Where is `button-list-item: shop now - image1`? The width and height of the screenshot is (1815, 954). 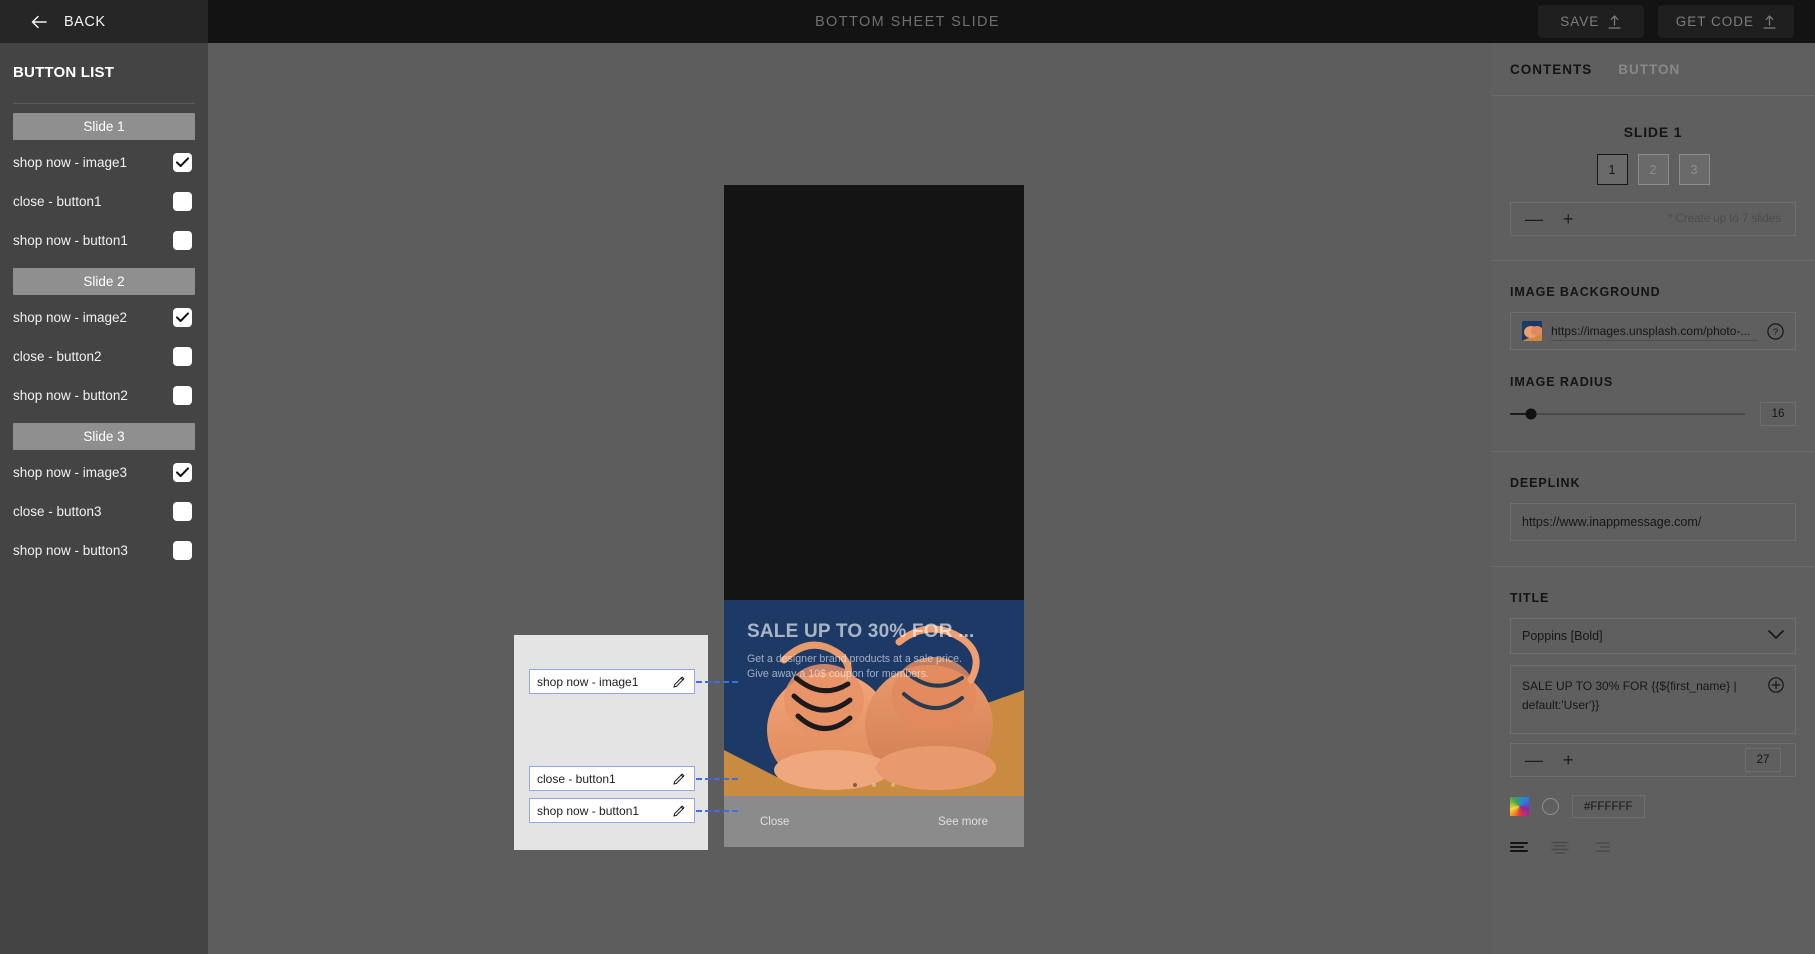
button-list-item: shop now - image1 is located at coordinates (104, 162).